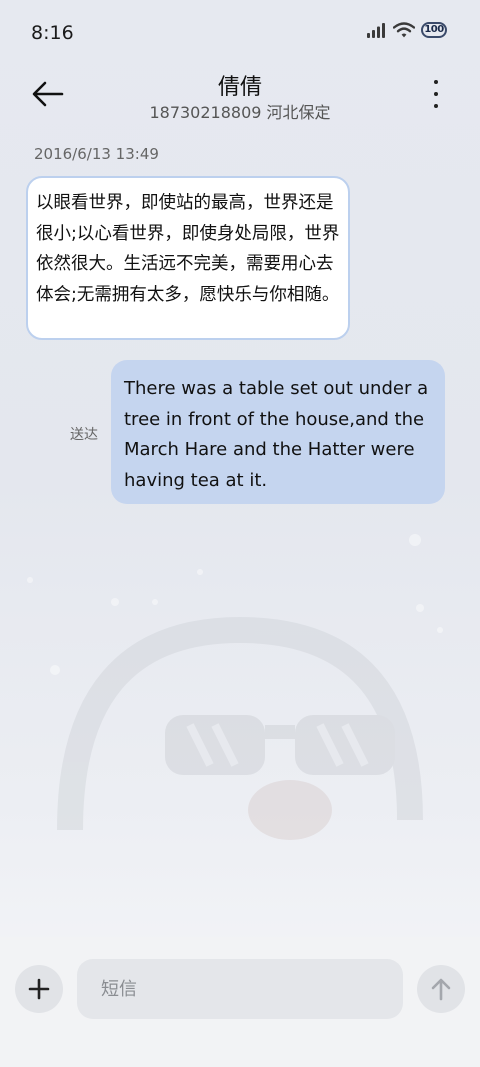 This screenshot has width=480, height=1067. I want to click on send-arrow-icon, so click(441, 989).